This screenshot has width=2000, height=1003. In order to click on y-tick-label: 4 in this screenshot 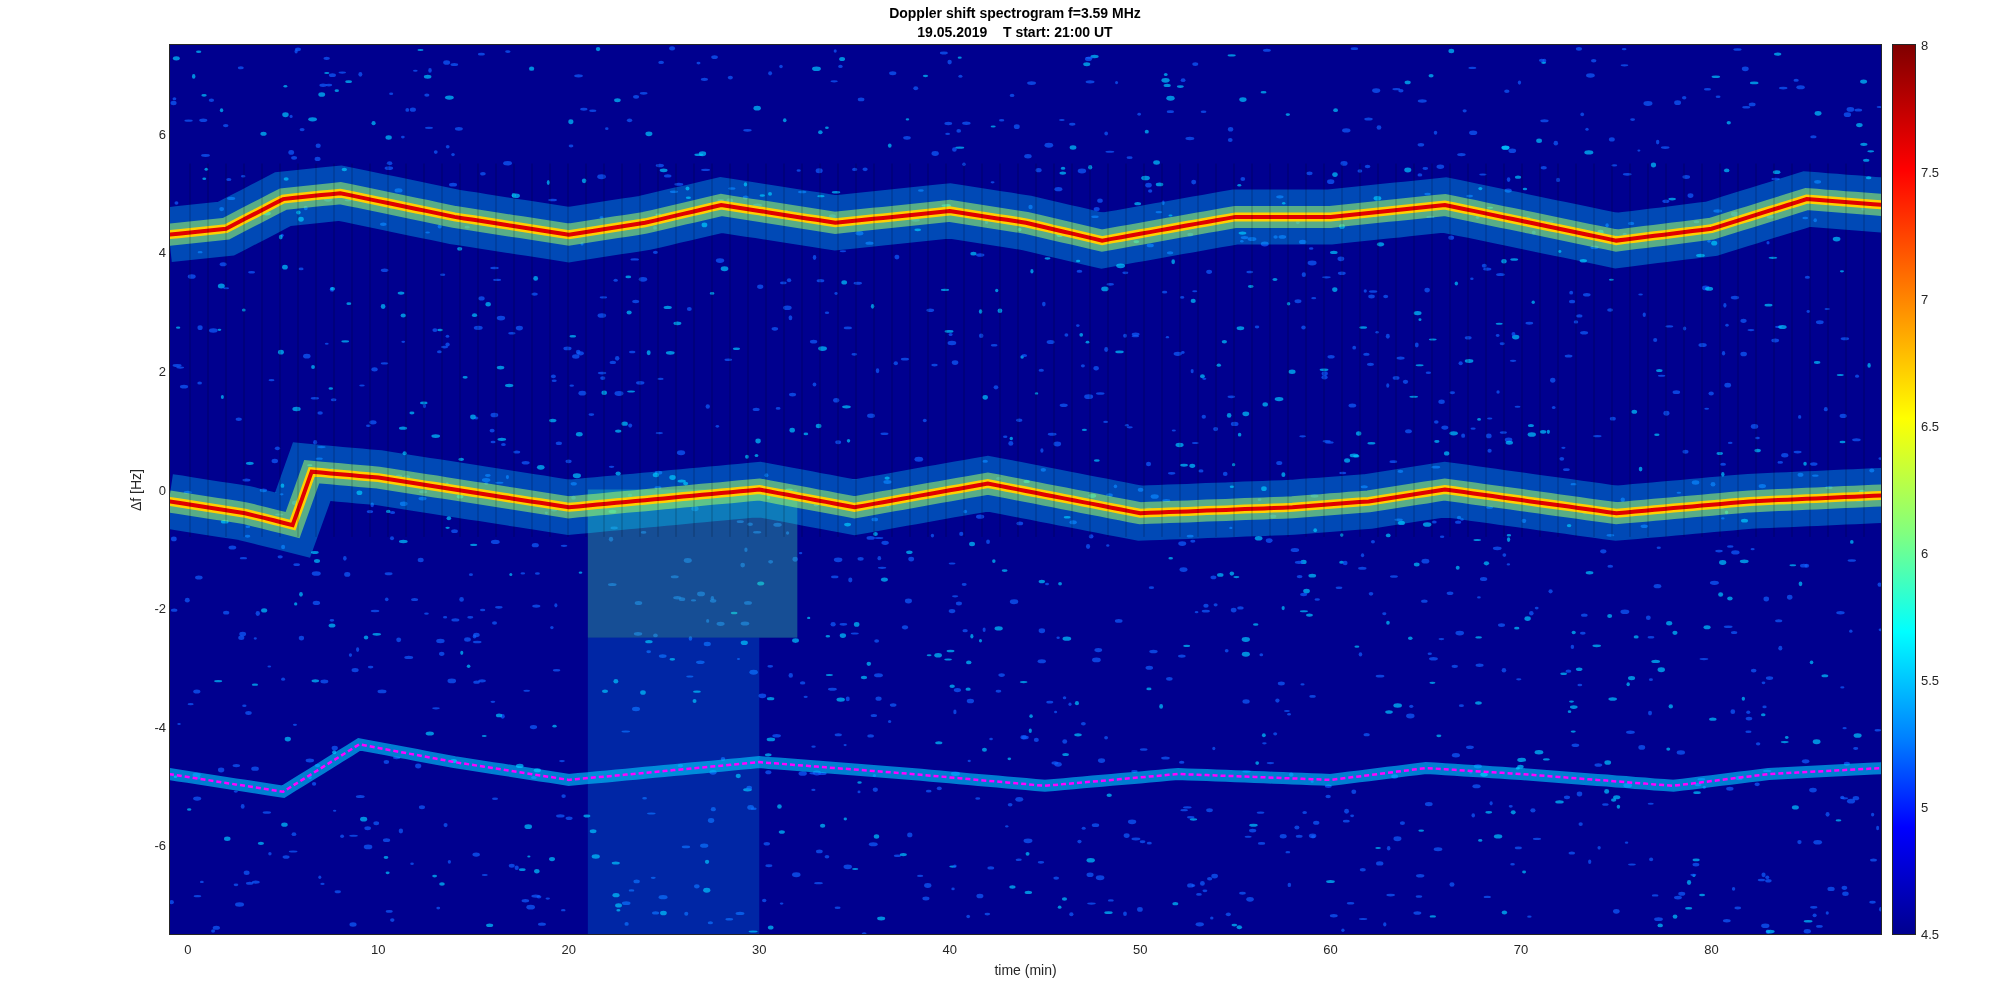, I will do `click(162, 252)`.